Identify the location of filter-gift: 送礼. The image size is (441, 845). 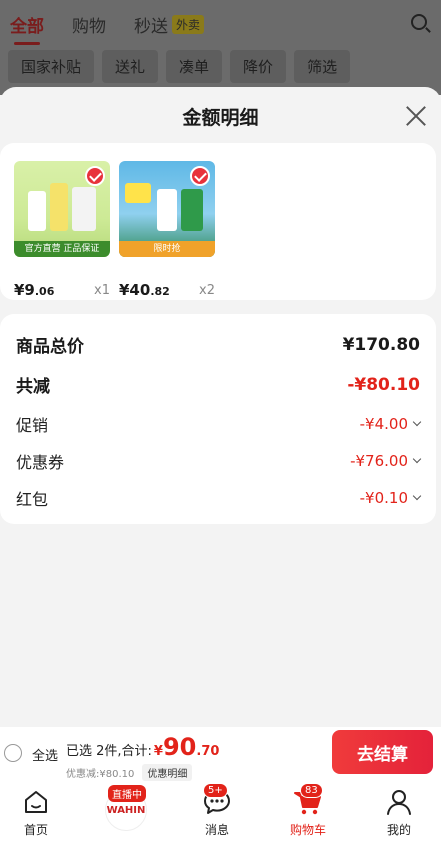
(130, 66).